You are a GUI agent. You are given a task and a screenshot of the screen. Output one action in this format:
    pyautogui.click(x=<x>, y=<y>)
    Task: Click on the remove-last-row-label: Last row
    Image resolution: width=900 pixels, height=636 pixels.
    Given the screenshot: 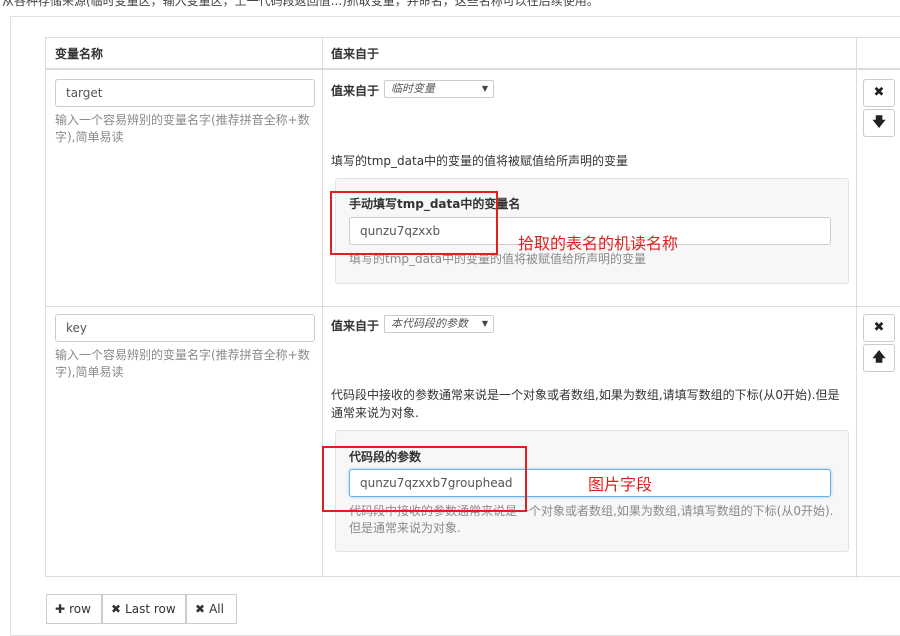 What is the action you would take?
    pyautogui.click(x=150, y=609)
    